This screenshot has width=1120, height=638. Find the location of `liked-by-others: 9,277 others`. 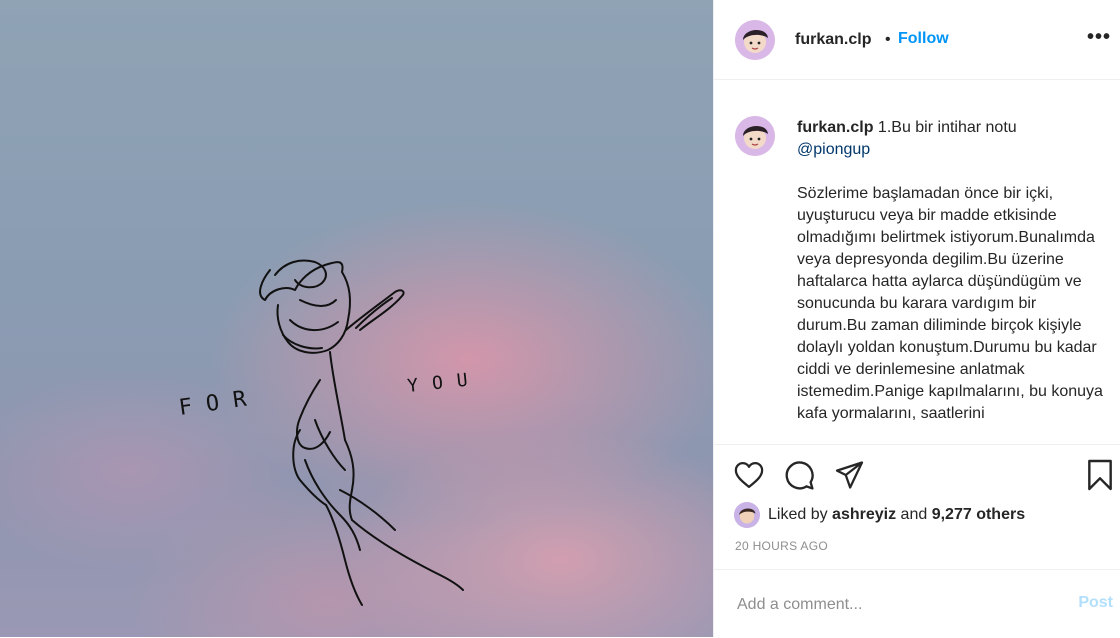

liked-by-others: 9,277 others is located at coordinates (978, 515).